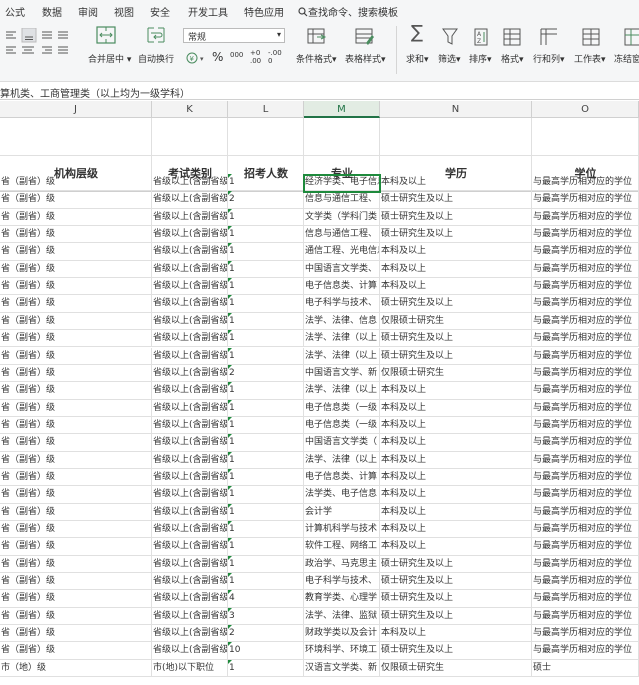 This screenshot has width=639, height=685. What do you see at coordinates (342, 183) in the screenshot?
I see `cell-major: 经济学类、电子信息` at bounding box center [342, 183].